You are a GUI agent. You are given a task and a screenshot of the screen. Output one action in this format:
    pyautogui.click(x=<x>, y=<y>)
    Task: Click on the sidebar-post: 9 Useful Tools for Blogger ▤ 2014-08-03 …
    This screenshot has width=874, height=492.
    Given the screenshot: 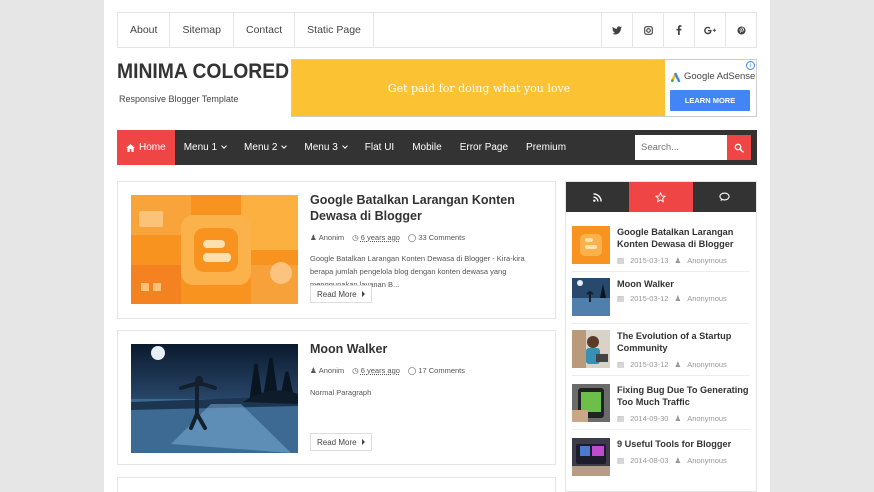 What is the action you would take?
    pyautogui.click(x=661, y=461)
    